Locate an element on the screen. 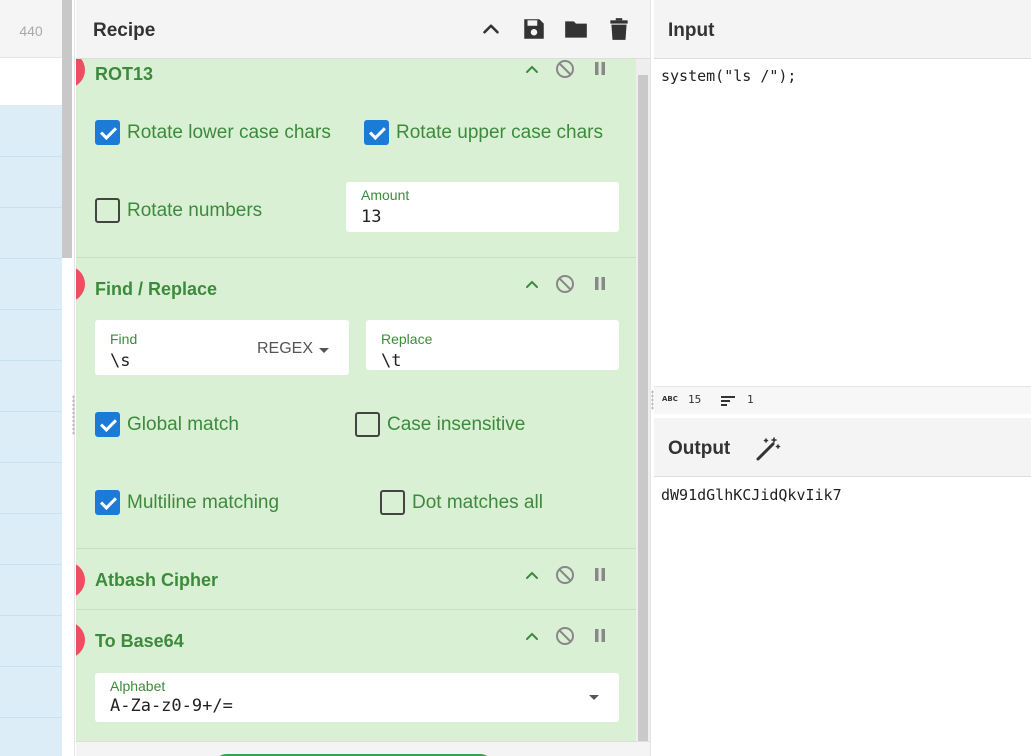 The image size is (1031, 756). find-field: Find \s REGEX is located at coordinates (222, 347).